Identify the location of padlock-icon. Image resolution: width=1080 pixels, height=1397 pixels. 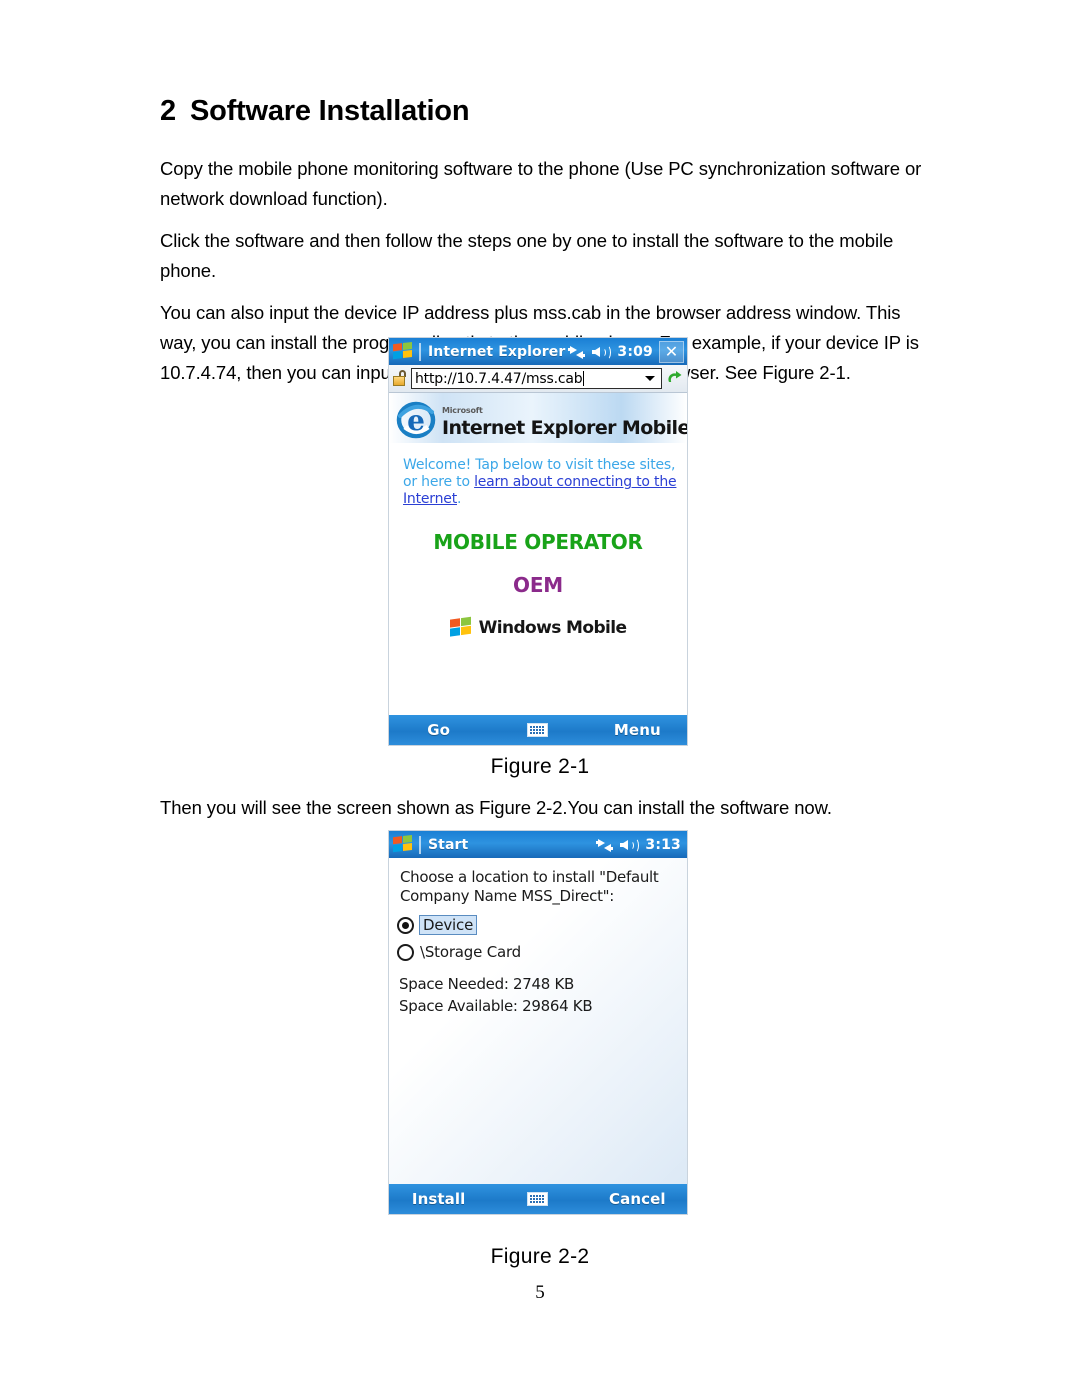
(401, 378).